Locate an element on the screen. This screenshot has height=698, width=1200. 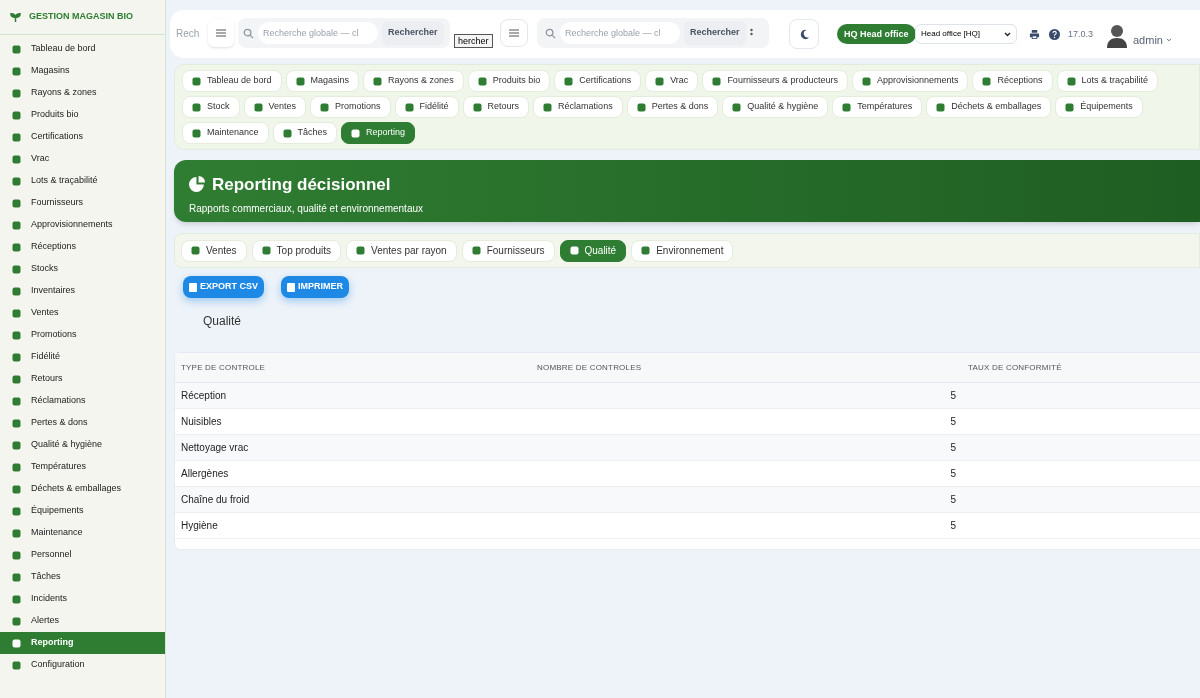
sidebar-item: Reporting is located at coordinates (82, 643).